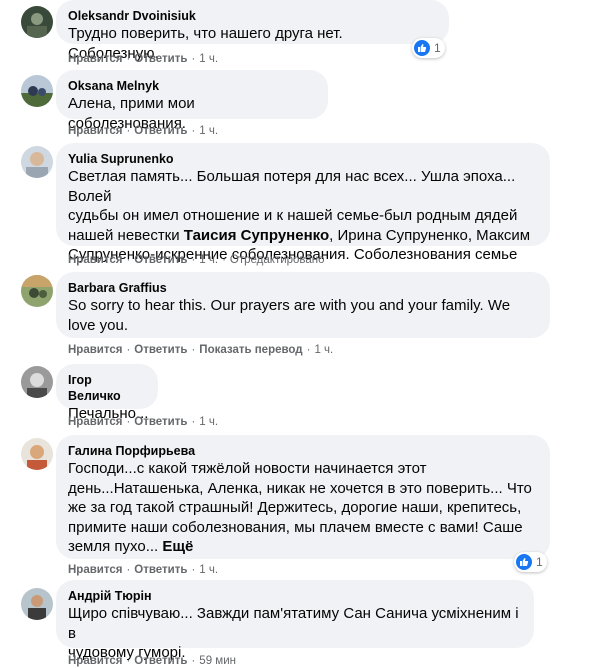  Describe the element at coordinates (252, 16) in the screenshot. I see `comment-author: Oleksandr Dvoinisiuk` at that location.